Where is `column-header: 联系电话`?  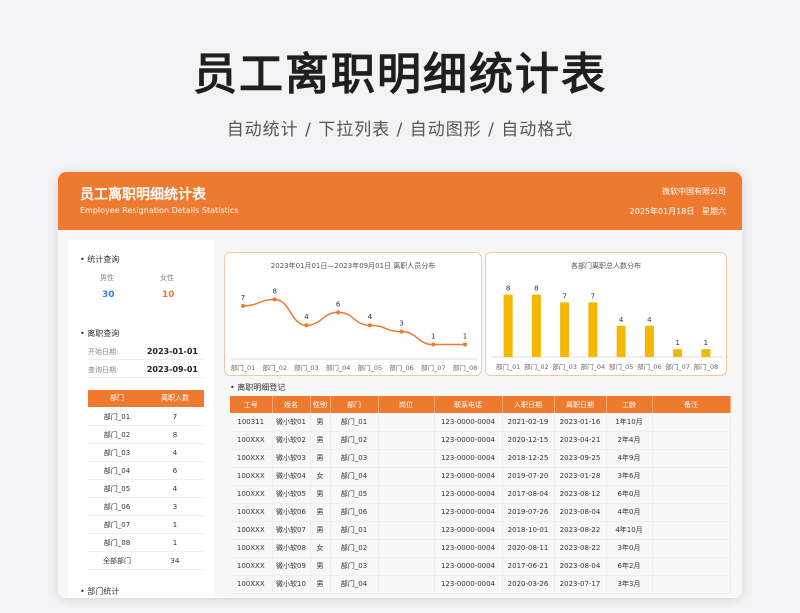
column-header: 联系电话 is located at coordinates (468, 404).